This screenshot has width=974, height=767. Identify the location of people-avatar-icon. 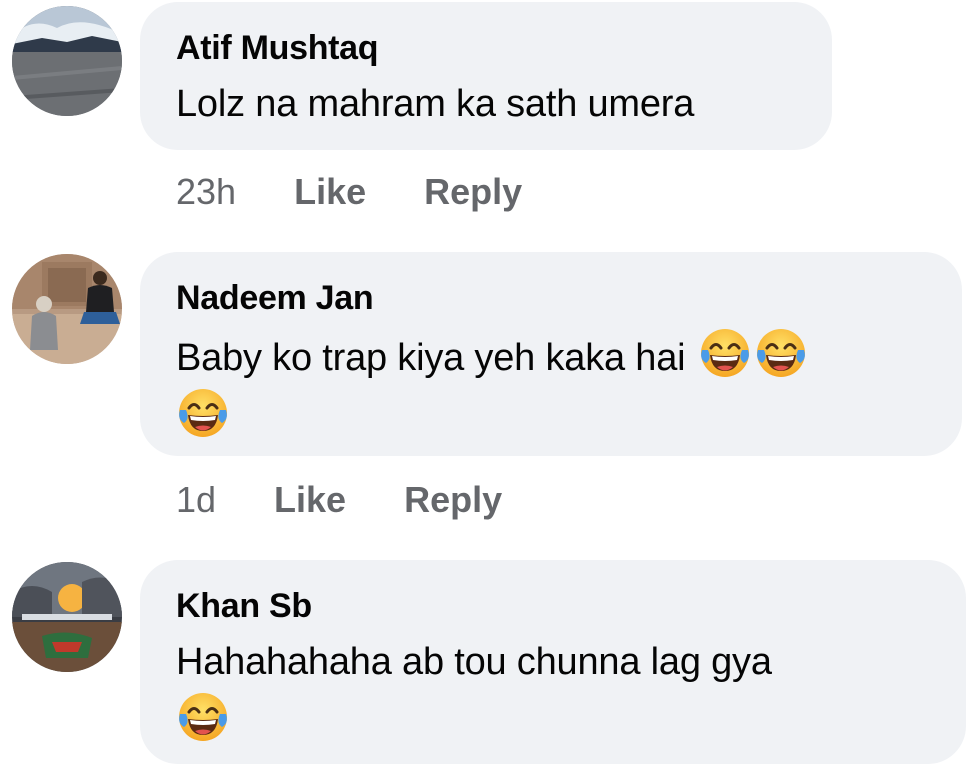
(67, 309).